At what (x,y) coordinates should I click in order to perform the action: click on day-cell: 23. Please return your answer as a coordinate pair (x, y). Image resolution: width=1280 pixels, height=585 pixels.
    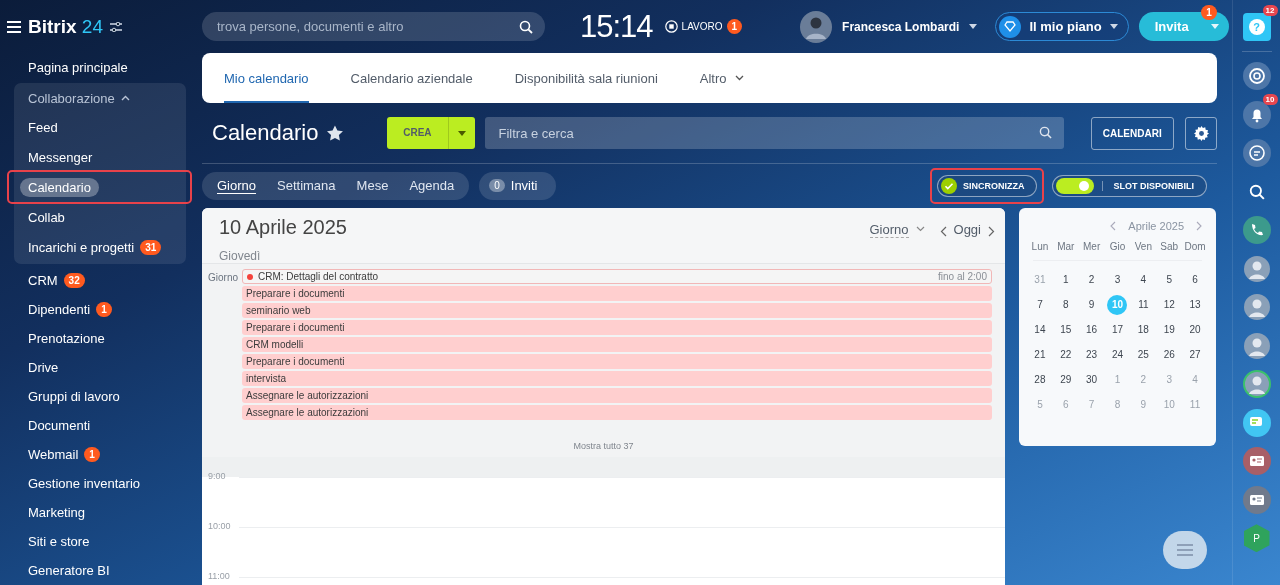
    Looking at the image, I should click on (1091, 354).